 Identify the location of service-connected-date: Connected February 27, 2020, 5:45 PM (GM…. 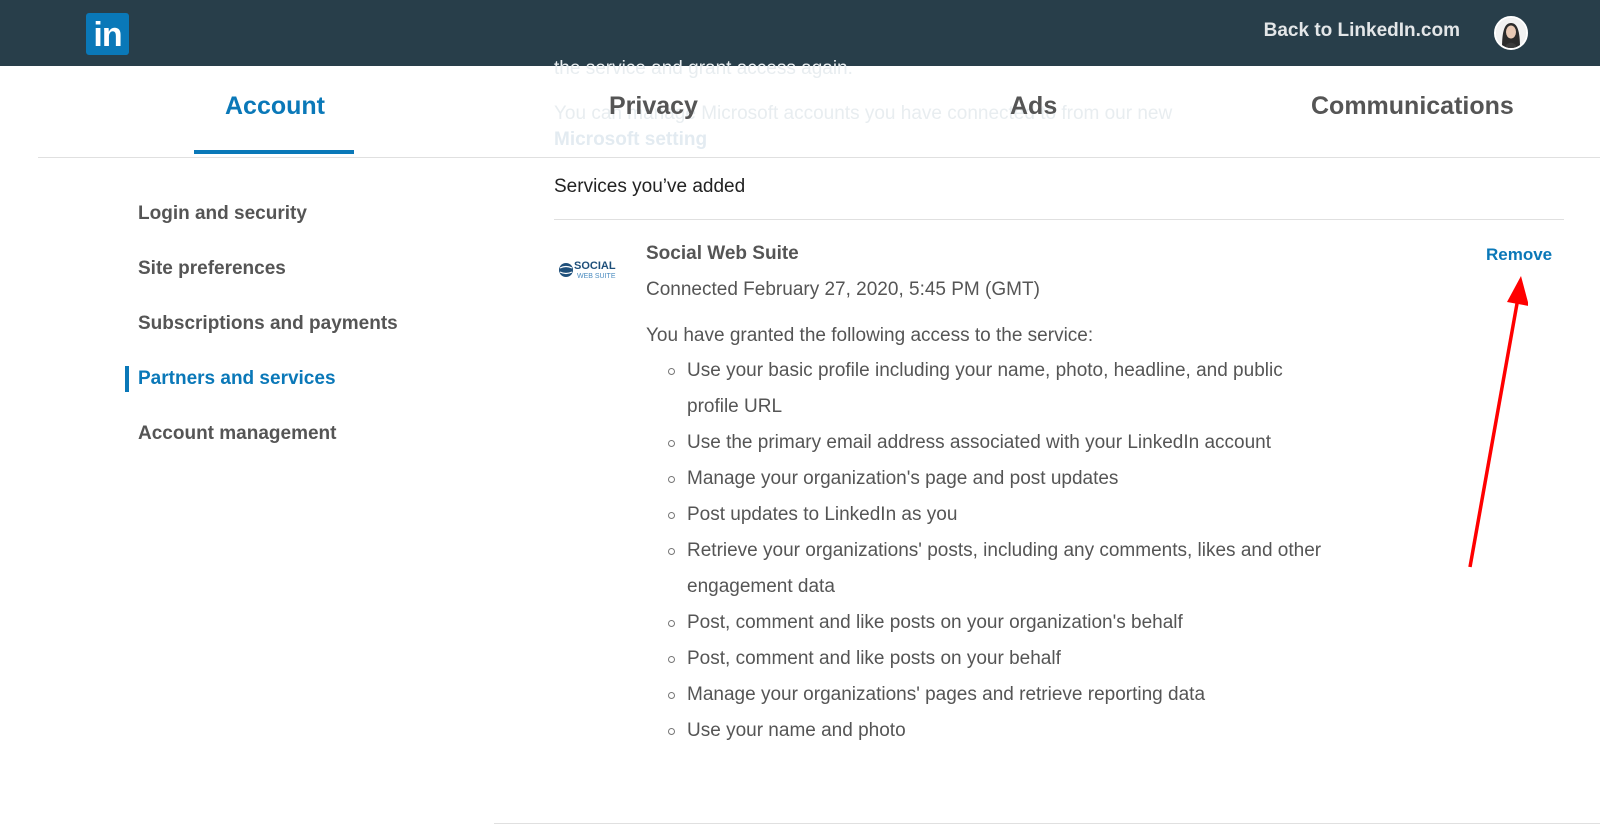
(843, 289).